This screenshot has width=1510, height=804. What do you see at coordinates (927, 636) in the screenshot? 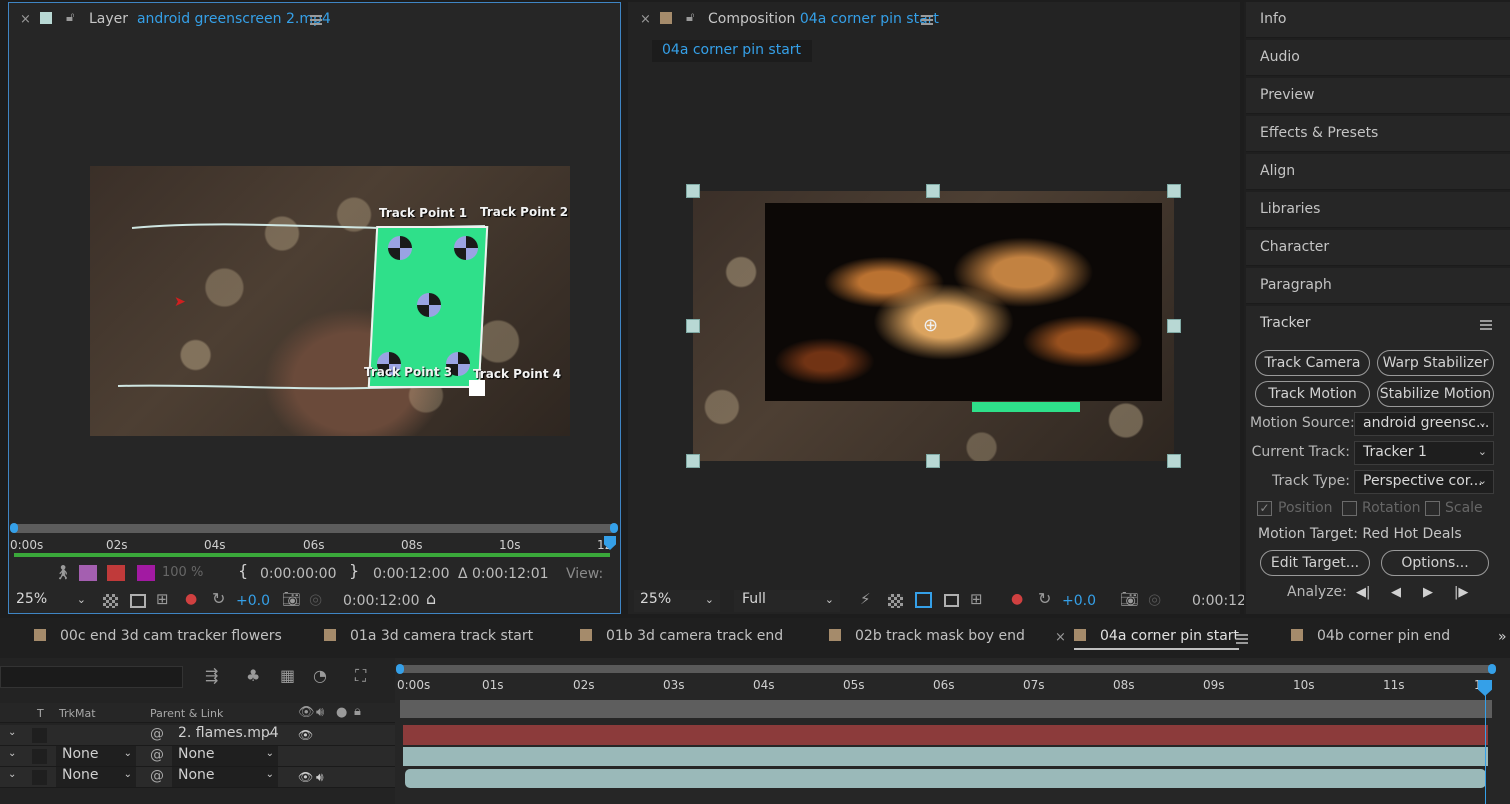
I see `timeline-tab: 02b track mask boy end` at bounding box center [927, 636].